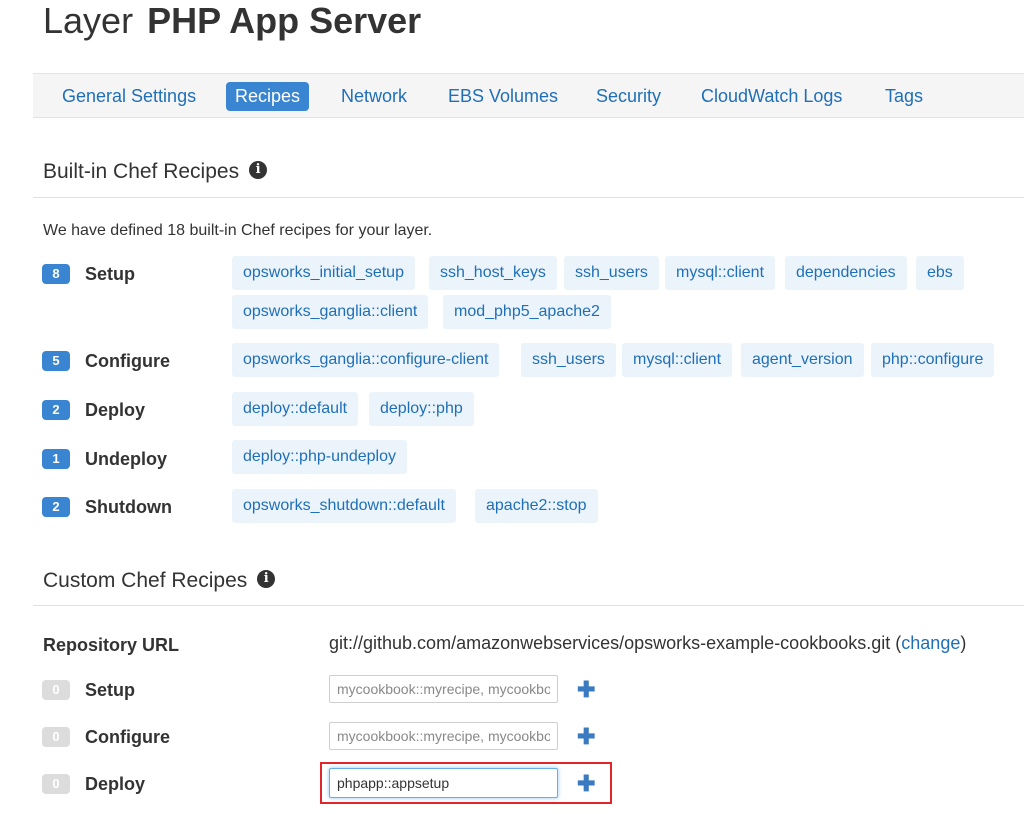 The width and height of the screenshot is (1024, 814). Describe the element at coordinates (284, 20) in the screenshot. I see `layer-name: PHP App Server` at that location.